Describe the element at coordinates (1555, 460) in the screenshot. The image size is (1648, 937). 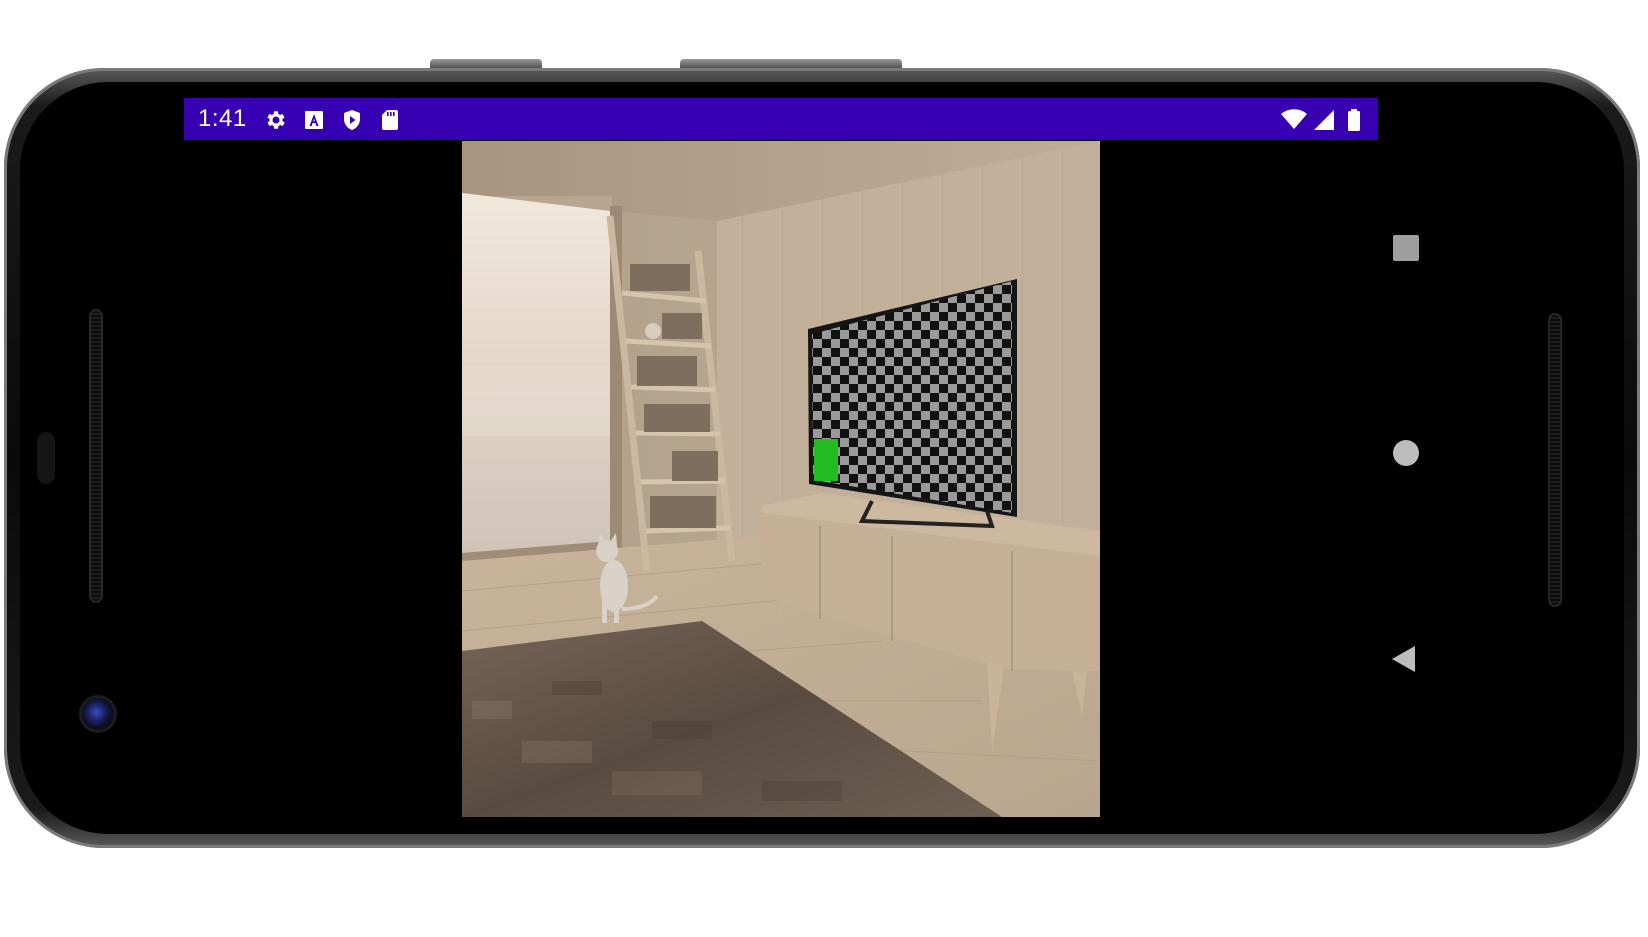
I see `speaker-grille-right` at that location.